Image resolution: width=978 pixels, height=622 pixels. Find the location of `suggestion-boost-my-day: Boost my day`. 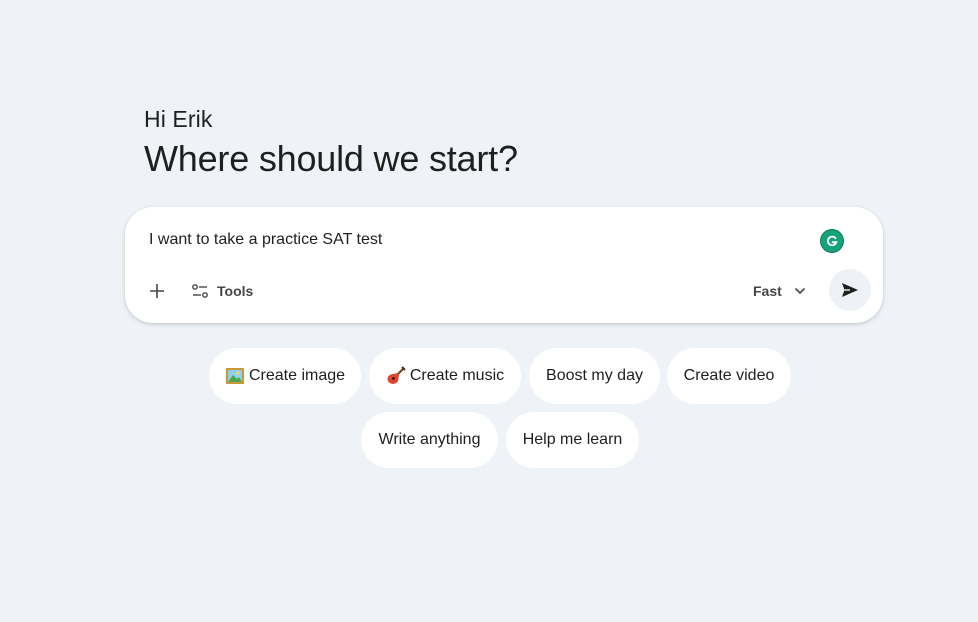

suggestion-boost-my-day: Boost my day is located at coordinates (594, 376).